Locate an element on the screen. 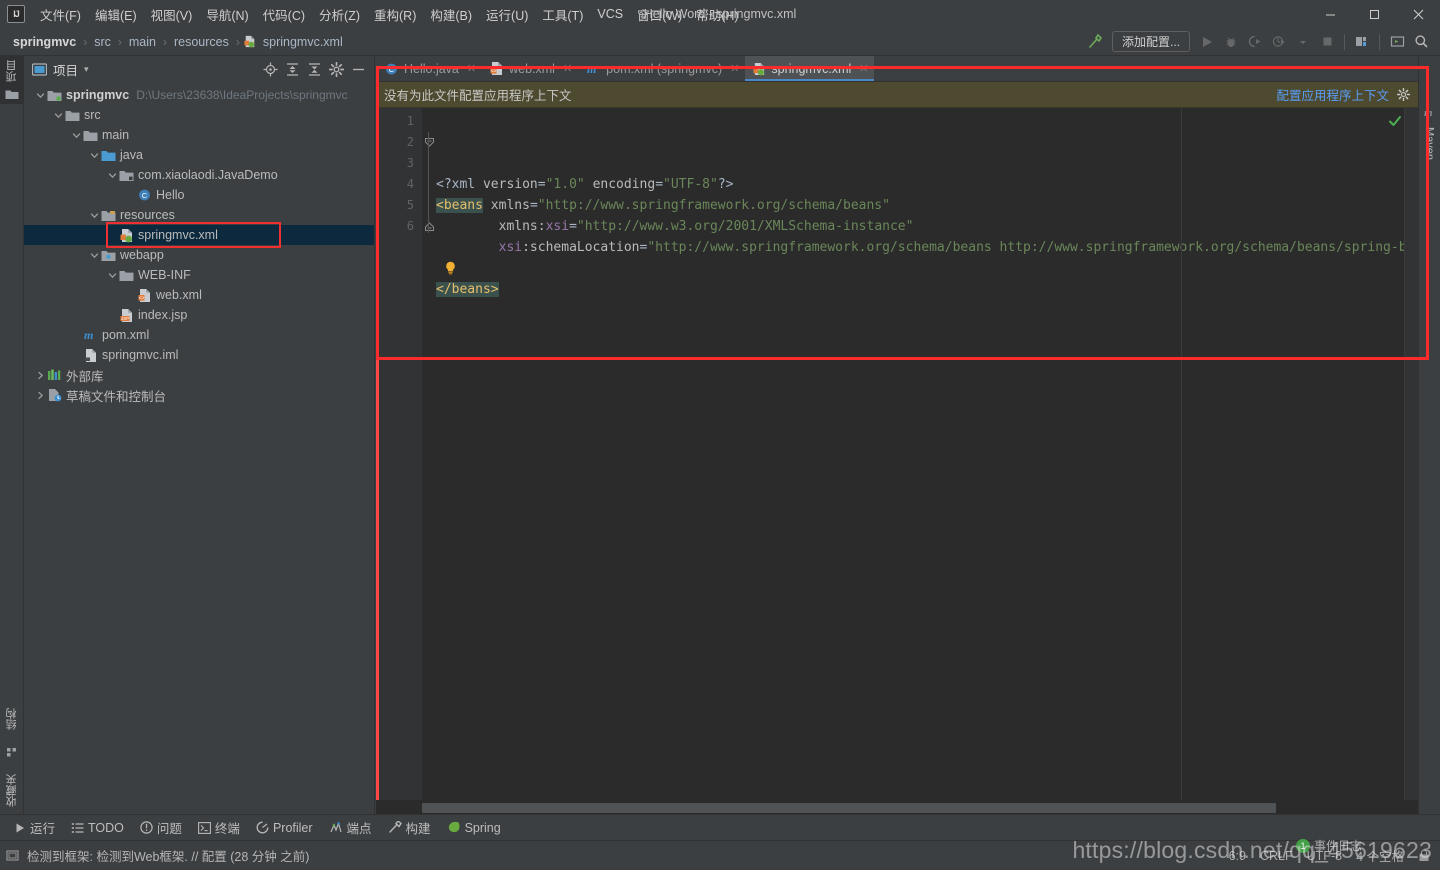 Image resolution: width=1440 pixels, height=870 pixels. tree-node----: 外部库 is located at coordinates (199, 375).